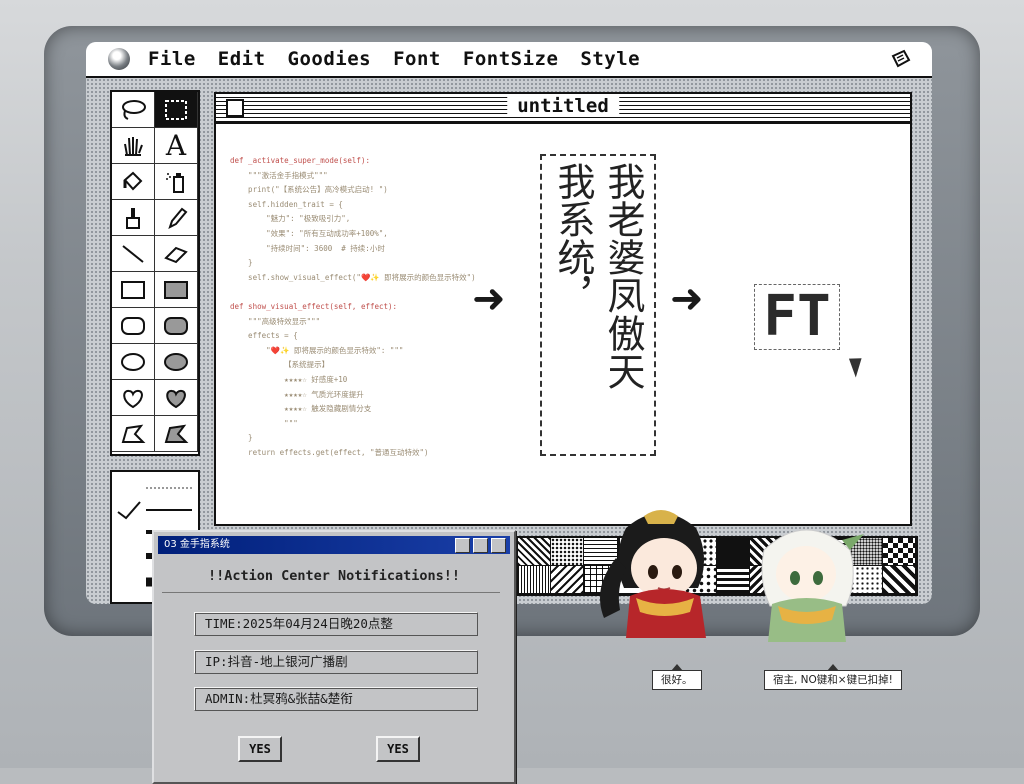 The width and height of the screenshot is (1024, 784). Describe the element at coordinates (176, 398) in the screenshot. I see `filled-freeform-icon` at that location.